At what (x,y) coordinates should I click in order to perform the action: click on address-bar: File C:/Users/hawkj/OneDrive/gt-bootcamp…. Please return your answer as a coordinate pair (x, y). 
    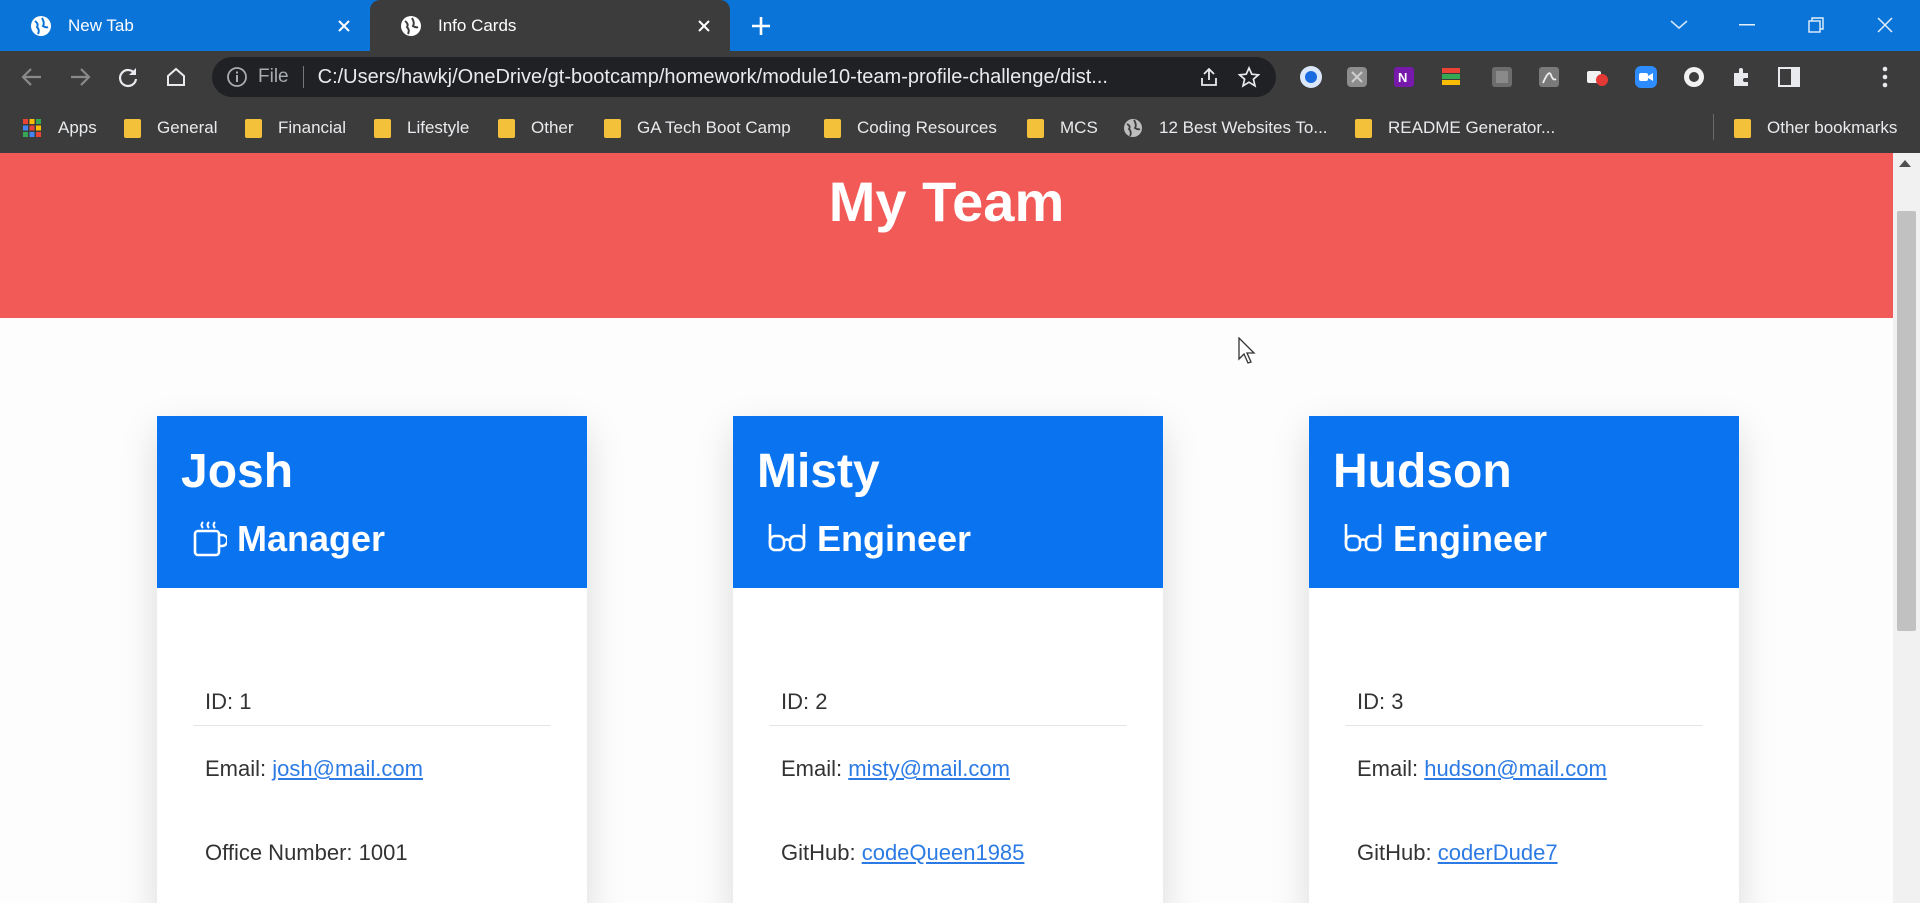
    Looking at the image, I should click on (744, 77).